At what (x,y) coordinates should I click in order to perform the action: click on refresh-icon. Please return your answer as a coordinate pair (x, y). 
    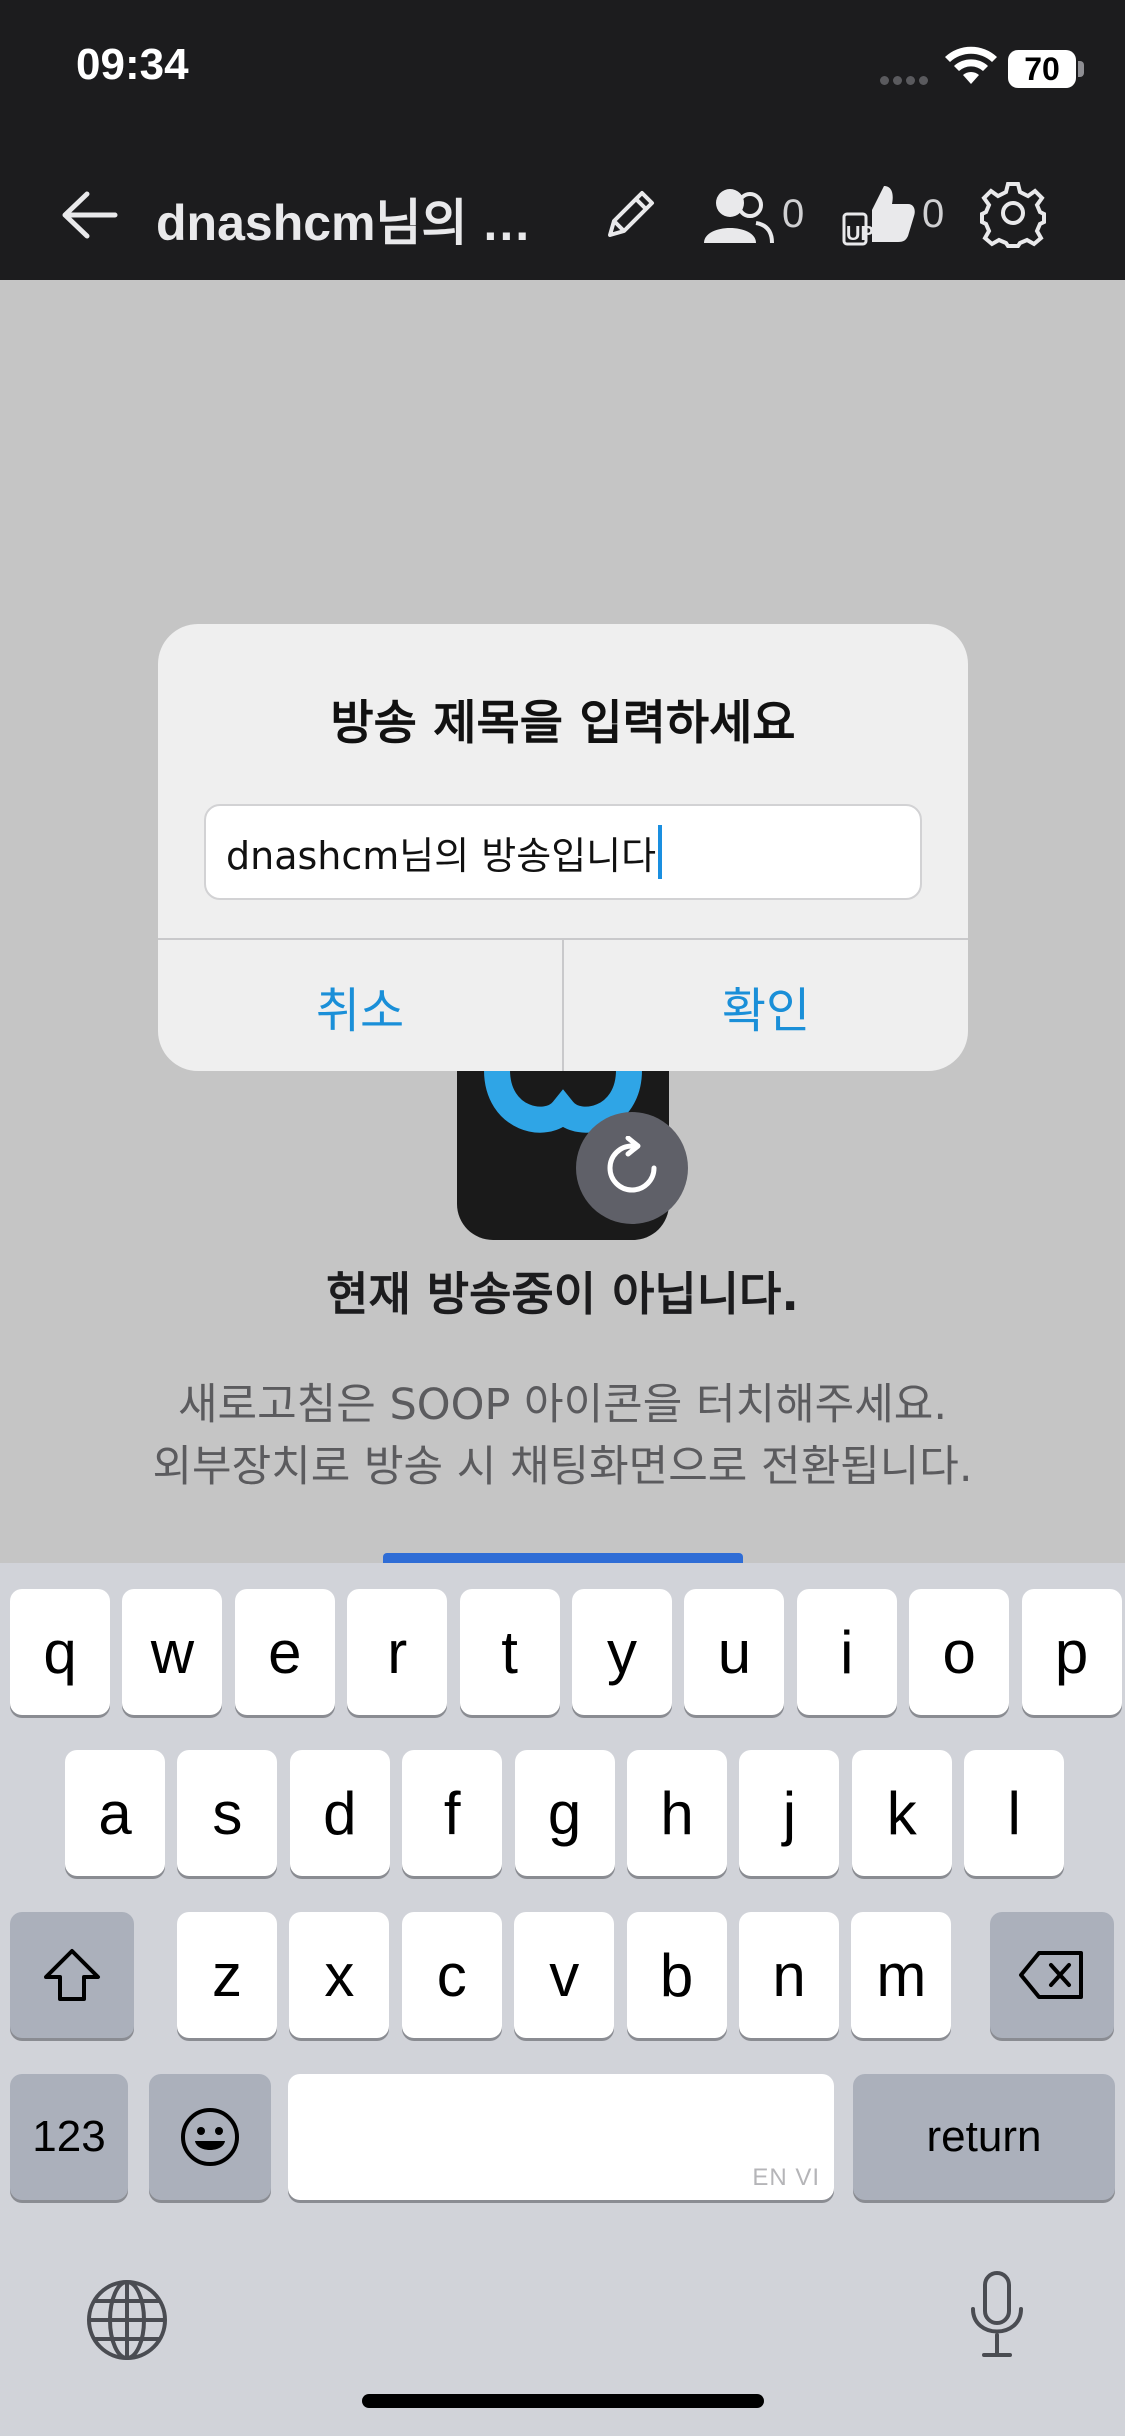
    Looking at the image, I should click on (632, 1164).